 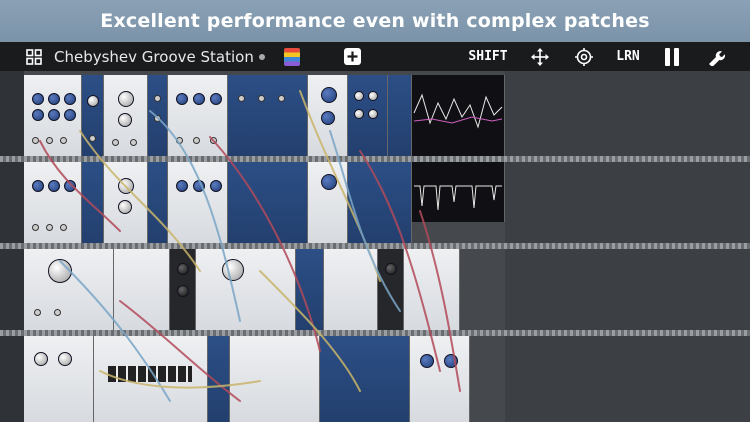 I want to click on fm-knob, so click(x=38, y=115).